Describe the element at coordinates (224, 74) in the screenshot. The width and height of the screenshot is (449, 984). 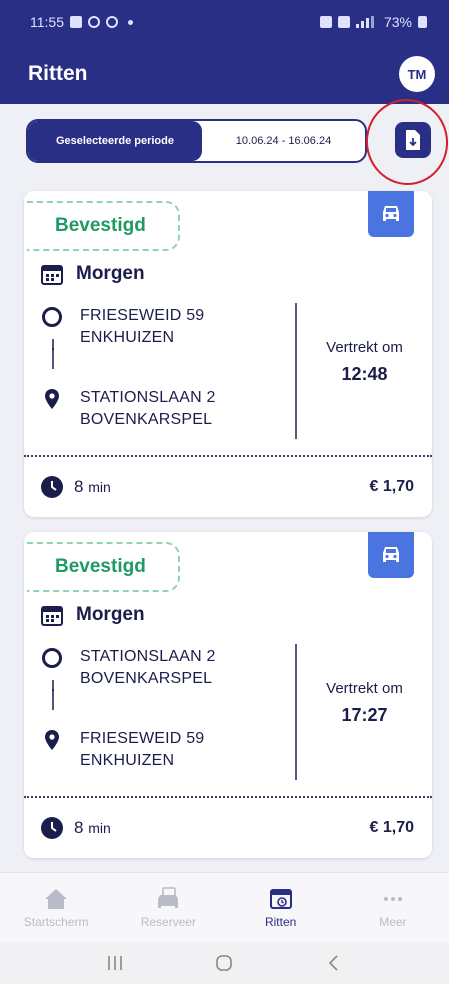
I see `app-bar: Ritten TM` at that location.